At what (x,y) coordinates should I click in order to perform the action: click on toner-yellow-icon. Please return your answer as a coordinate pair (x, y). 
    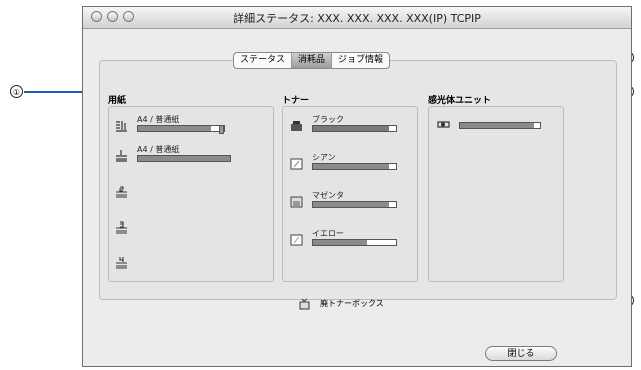
    Looking at the image, I should click on (296, 240).